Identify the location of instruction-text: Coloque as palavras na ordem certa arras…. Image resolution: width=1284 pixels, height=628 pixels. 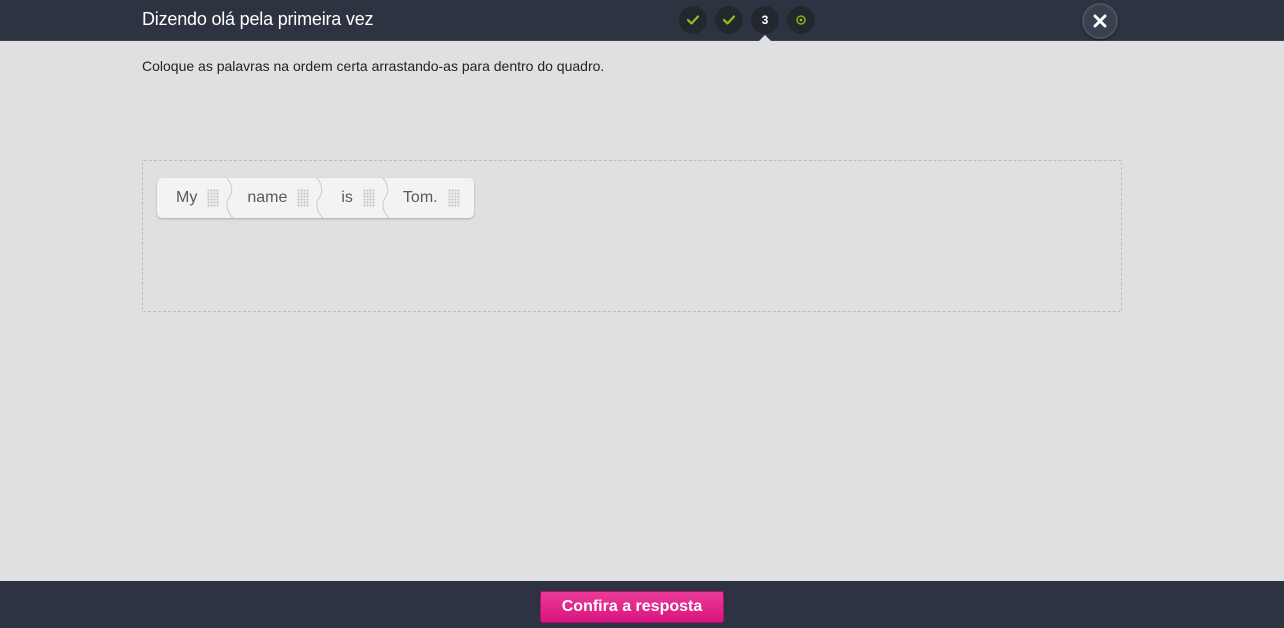
(373, 66).